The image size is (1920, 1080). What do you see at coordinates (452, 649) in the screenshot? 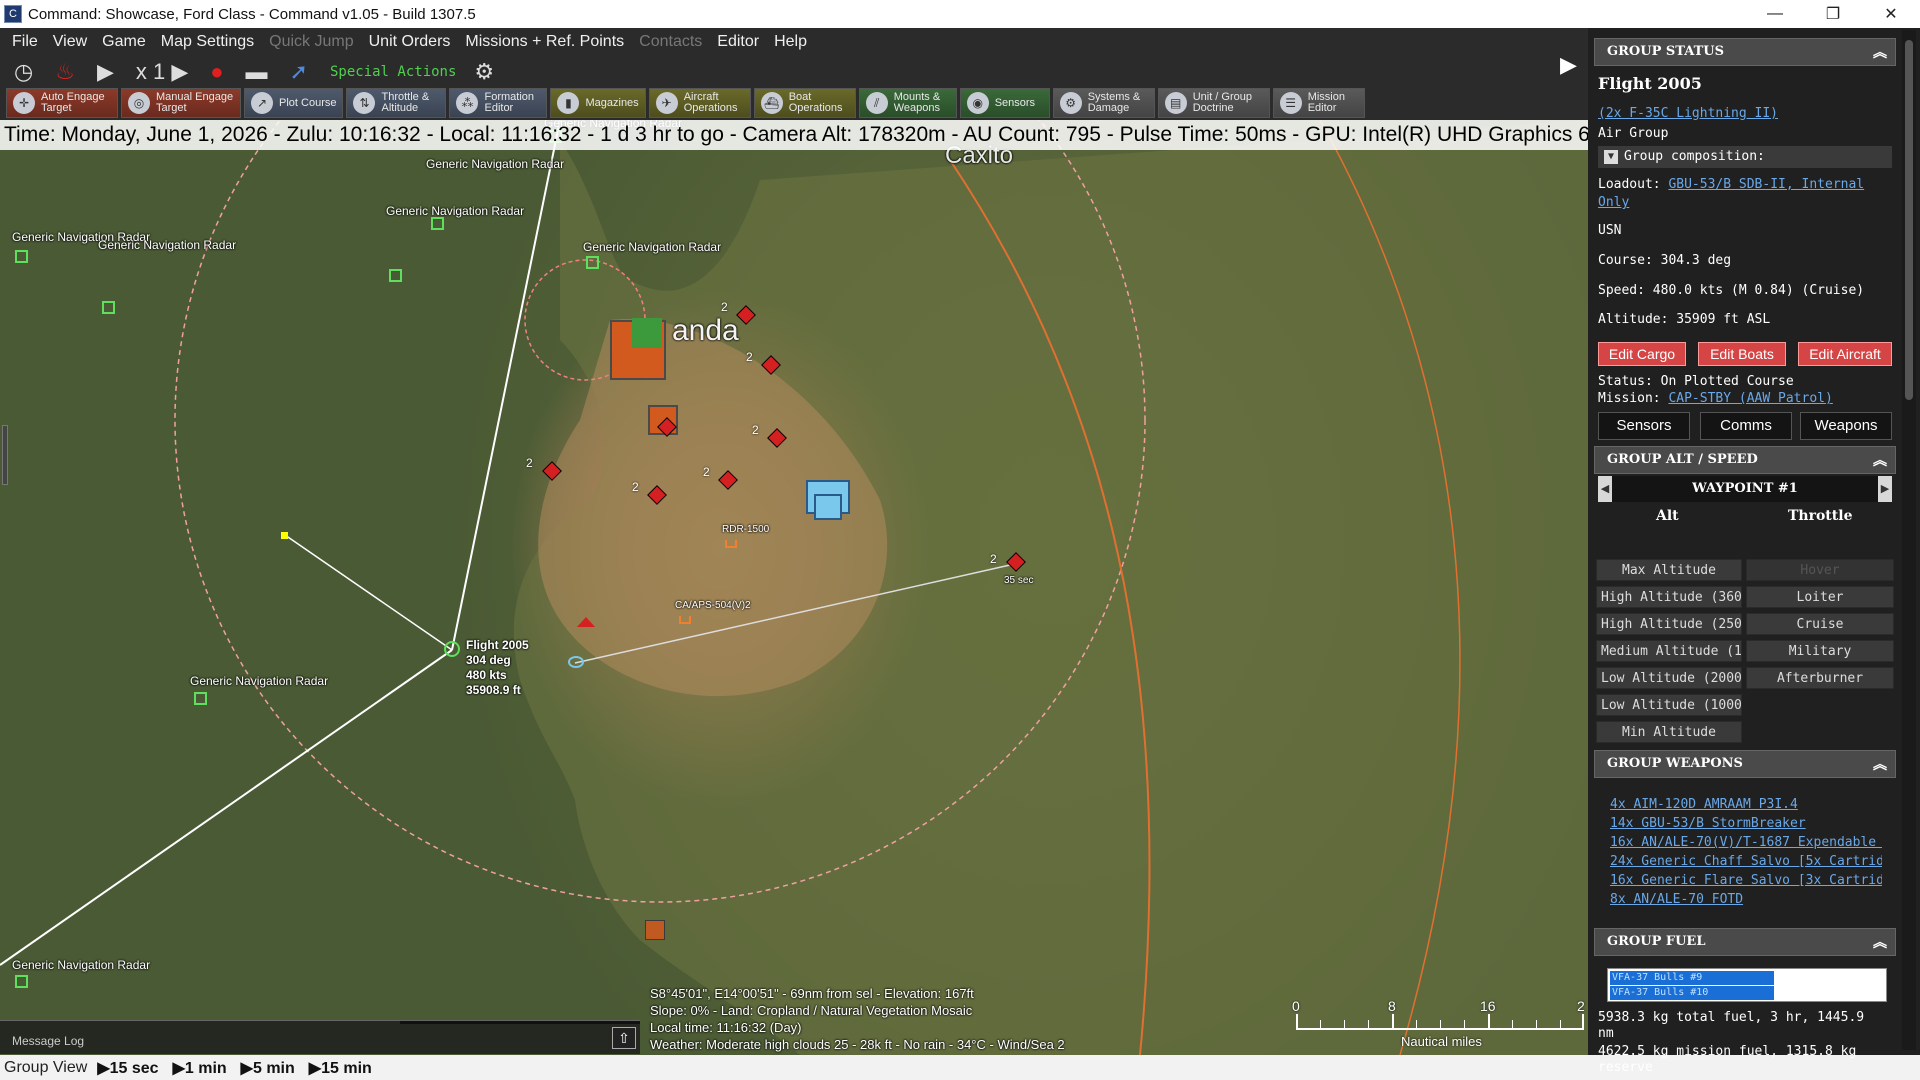
I see `selected-flight-icon` at bounding box center [452, 649].